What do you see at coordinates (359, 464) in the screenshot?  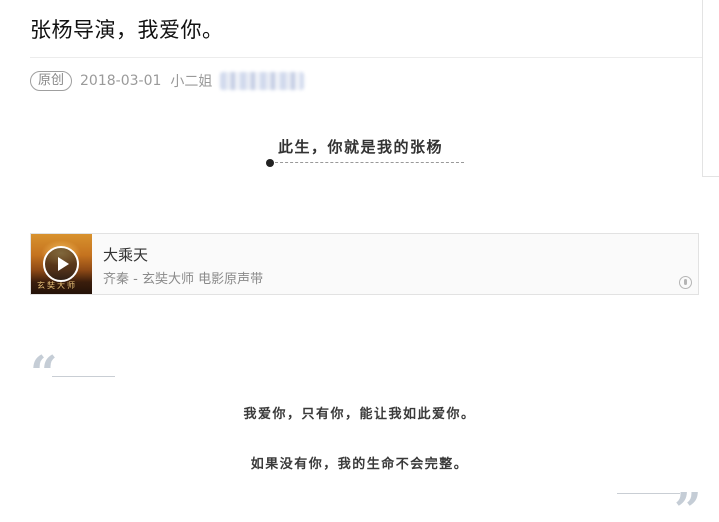 I see `quote-line: 如果没有你，我的生命不会完整。` at bounding box center [359, 464].